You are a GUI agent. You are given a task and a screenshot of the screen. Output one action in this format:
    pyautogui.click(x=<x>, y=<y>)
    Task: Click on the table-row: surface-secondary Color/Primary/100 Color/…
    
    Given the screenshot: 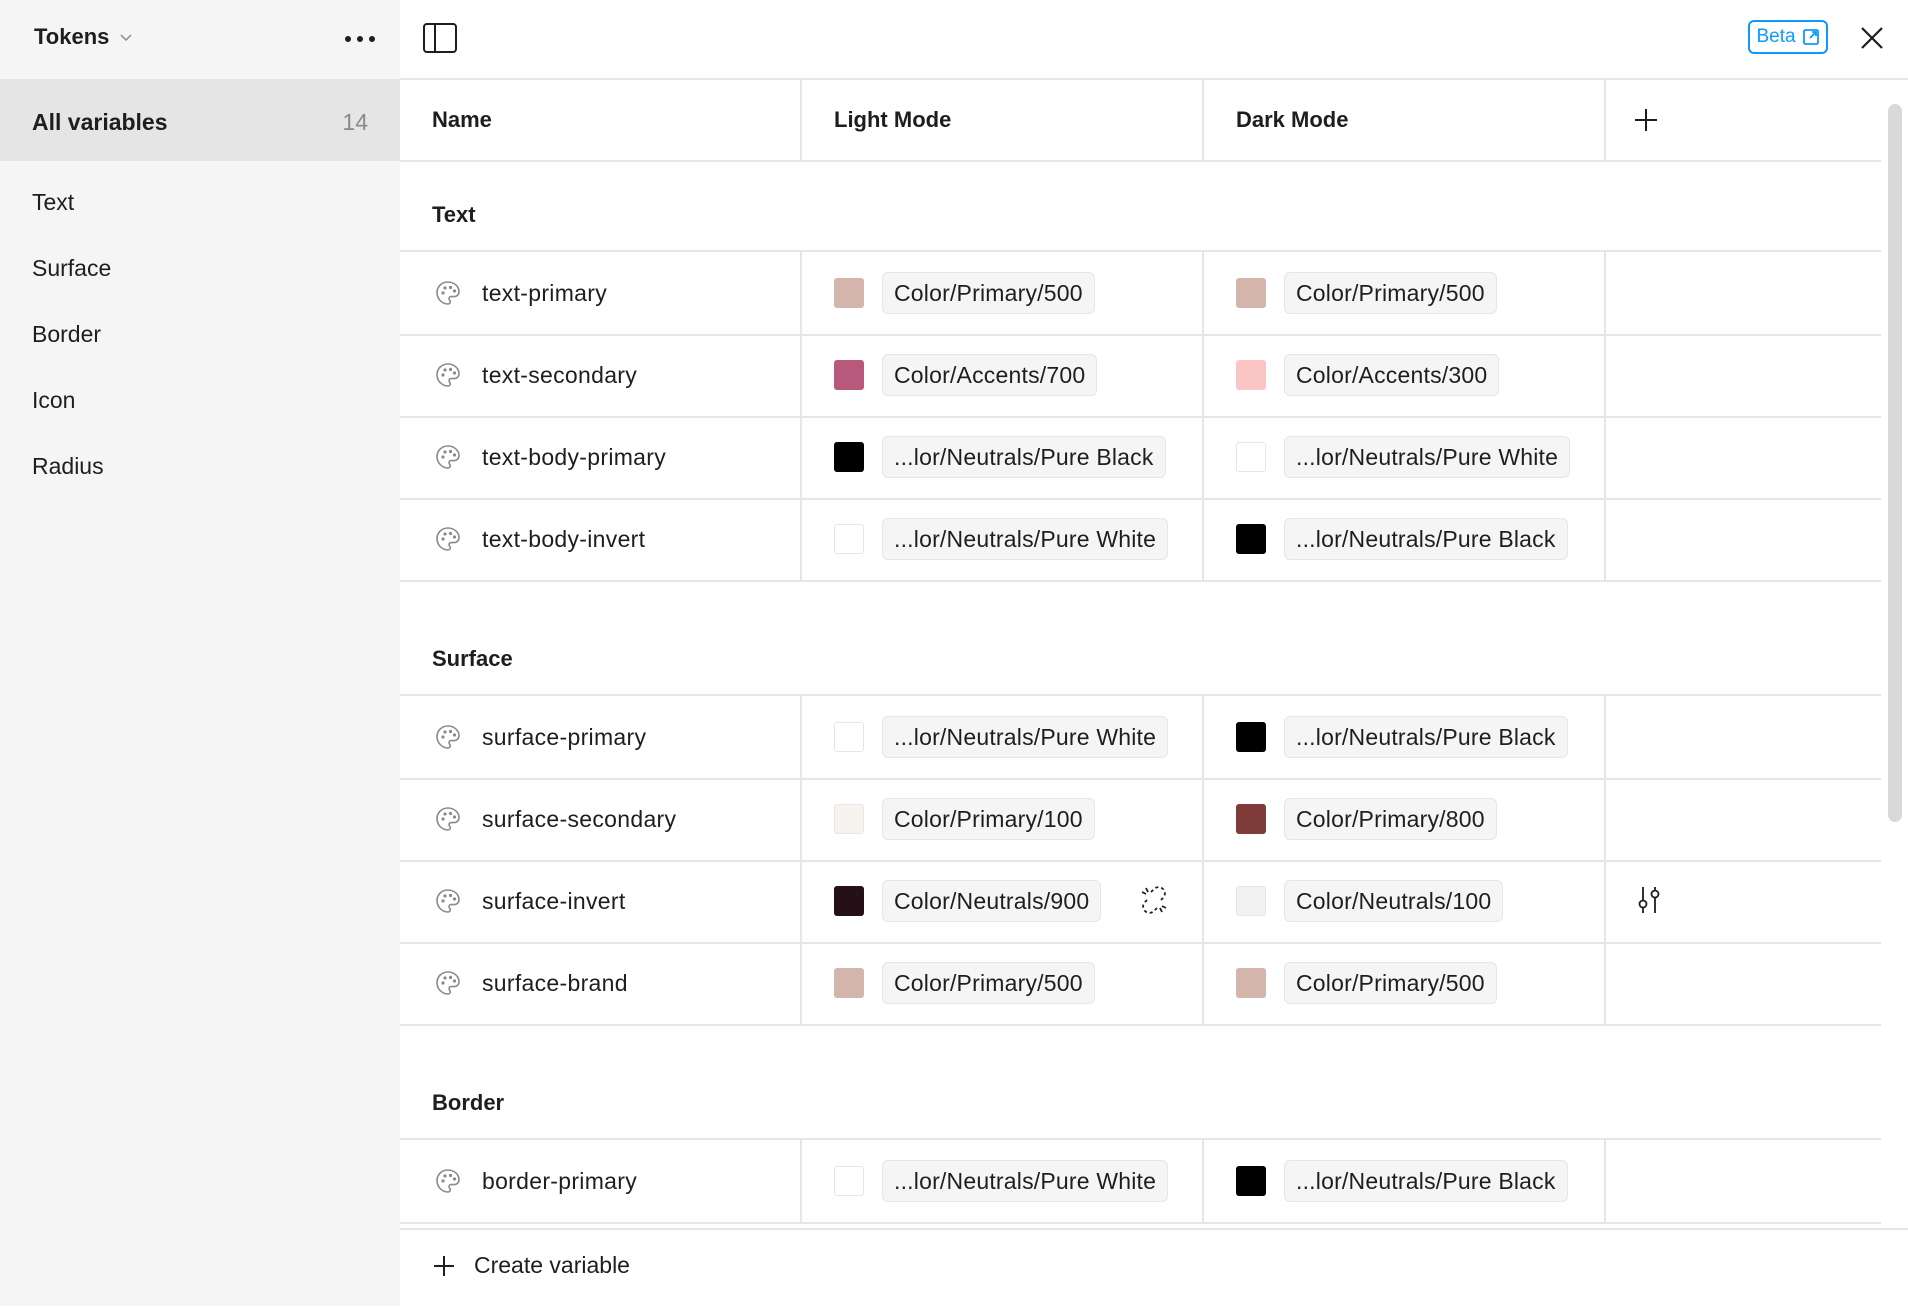 What is the action you would take?
    pyautogui.click(x=1140, y=820)
    